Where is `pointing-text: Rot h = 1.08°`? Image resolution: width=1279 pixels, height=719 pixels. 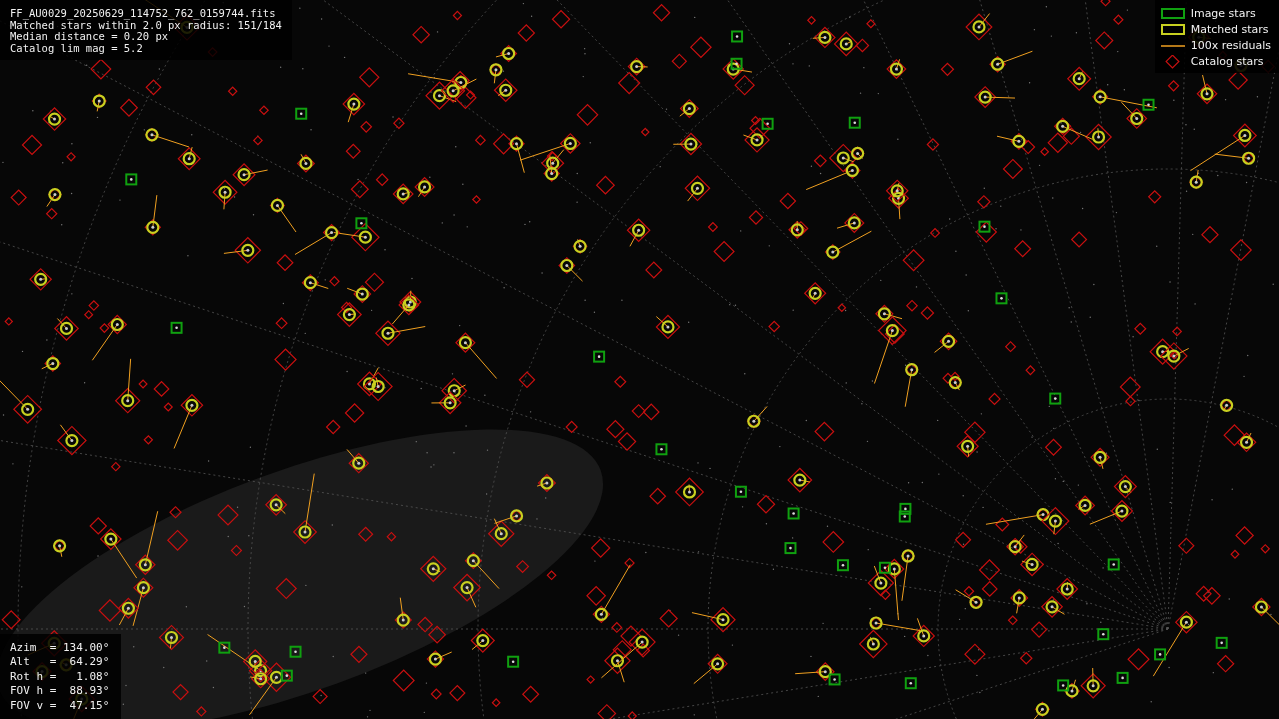
pointing-text: Rot h = 1.08° is located at coordinates (60, 676).